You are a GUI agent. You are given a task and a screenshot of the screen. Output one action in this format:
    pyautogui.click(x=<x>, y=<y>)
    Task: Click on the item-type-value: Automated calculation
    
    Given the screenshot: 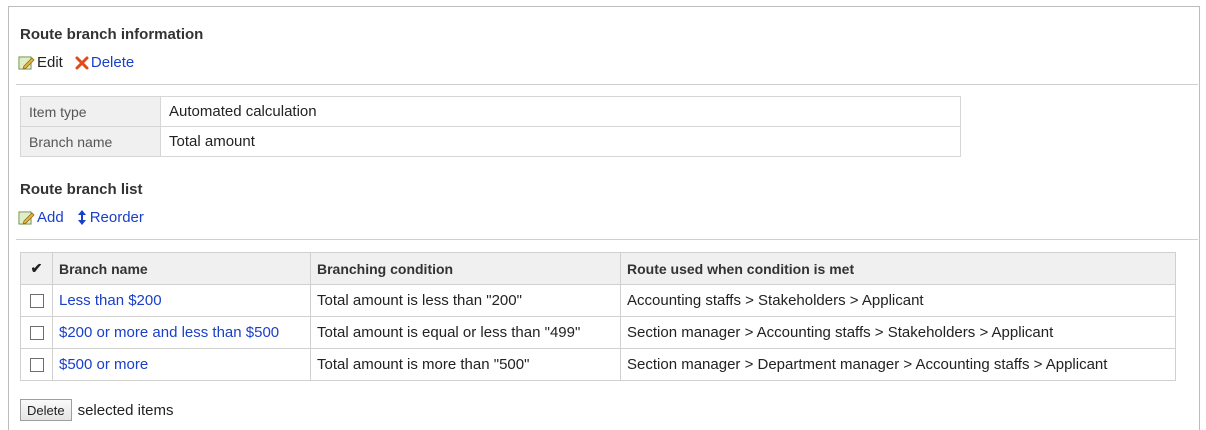 What is the action you would take?
    pyautogui.click(x=560, y=111)
    